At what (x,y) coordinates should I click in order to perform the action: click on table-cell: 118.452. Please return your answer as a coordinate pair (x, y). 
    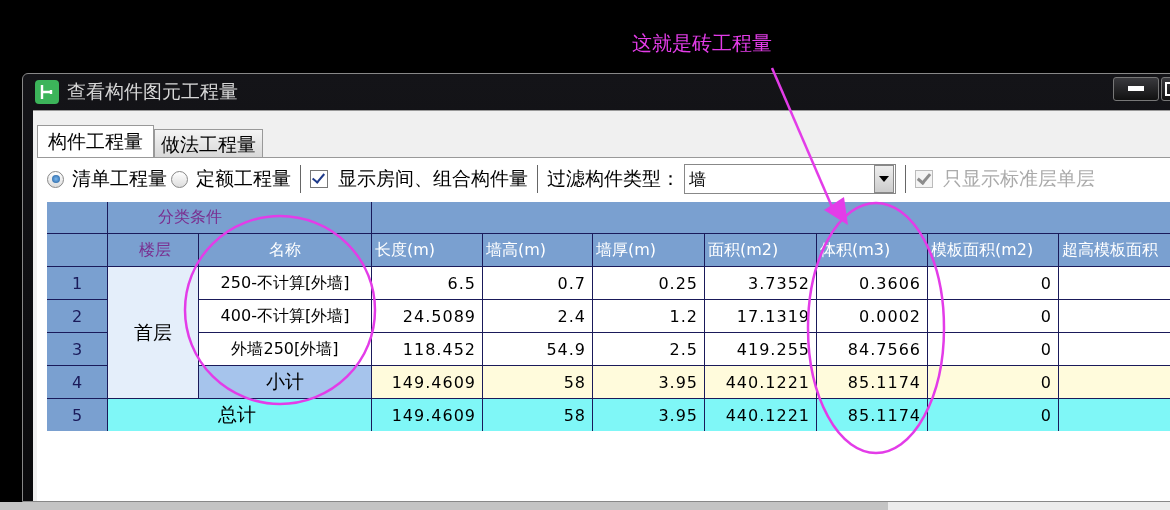
    Looking at the image, I should click on (427, 349).